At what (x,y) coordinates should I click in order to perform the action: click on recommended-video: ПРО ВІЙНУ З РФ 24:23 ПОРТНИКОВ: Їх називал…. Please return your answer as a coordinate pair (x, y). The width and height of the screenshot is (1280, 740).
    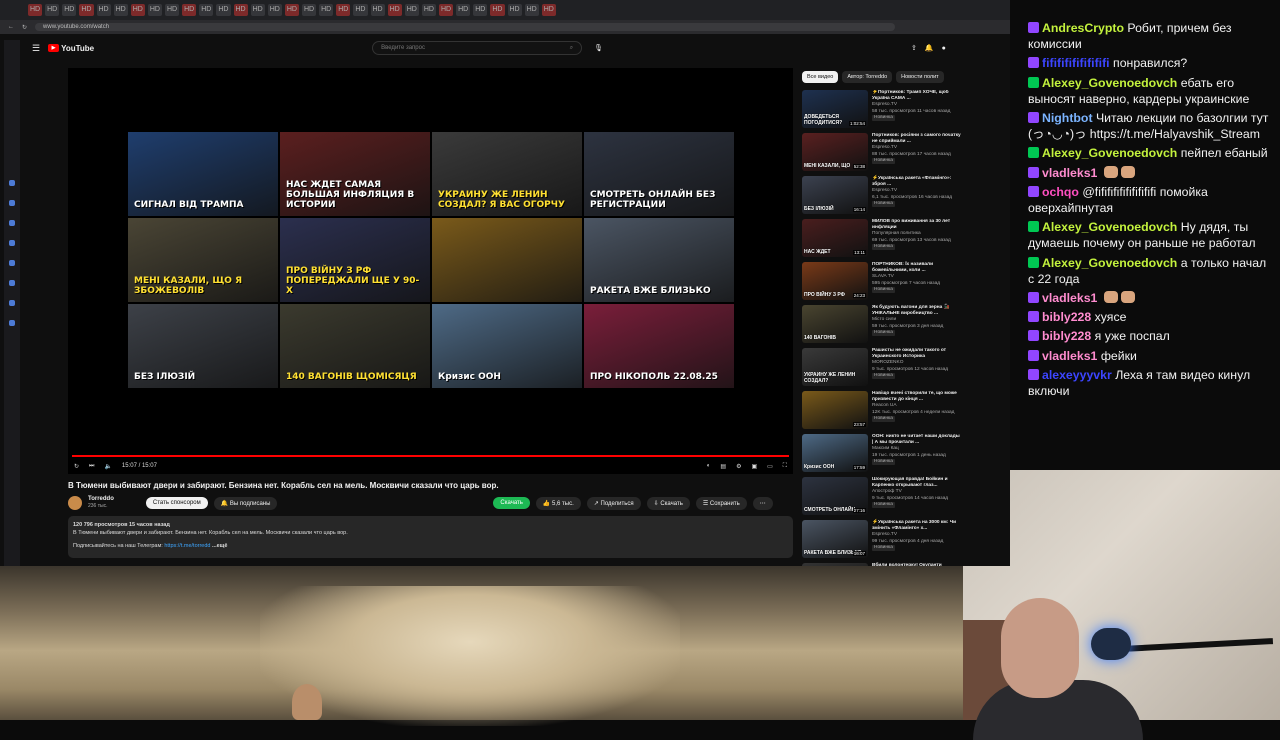
    Looking at the image, I should click on (882, 283).